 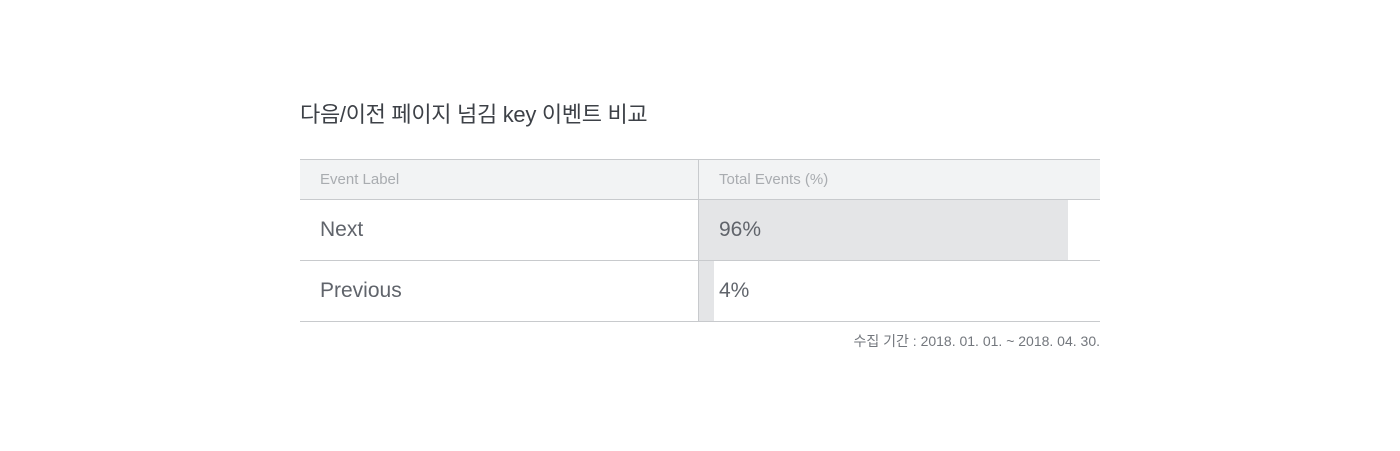 I want to click on total-events-cell-next: 96%, so click(x=899, y=230).